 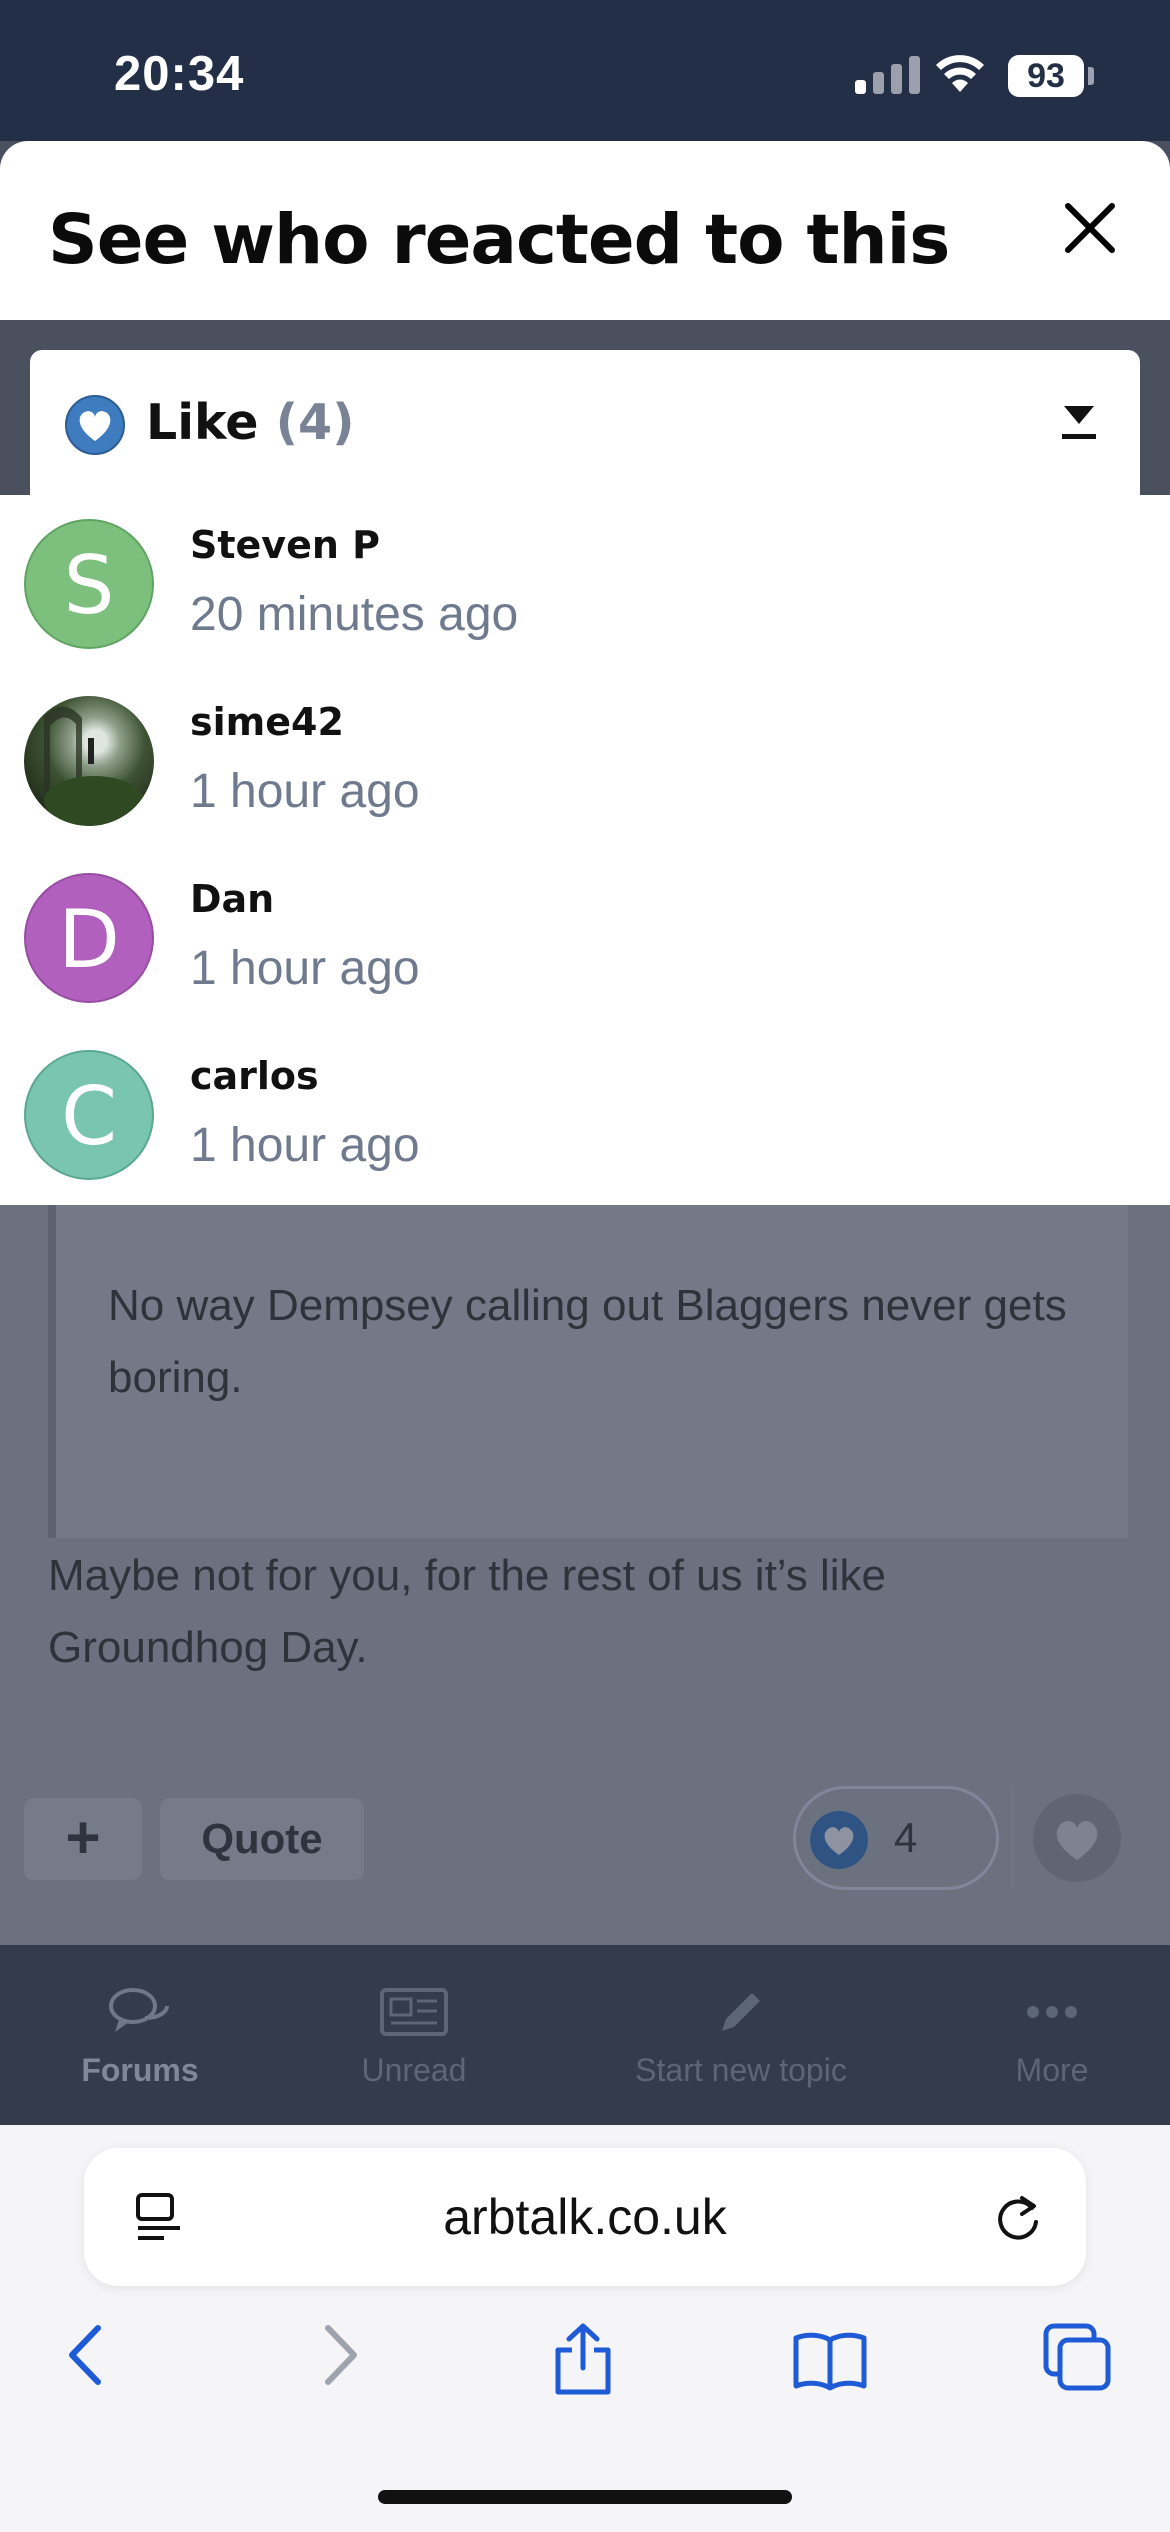 What do you see at coordinates (1079, 424) in the screenshot?
I see `dropdown-arrow-icon` at bounding box center [1079, 424].